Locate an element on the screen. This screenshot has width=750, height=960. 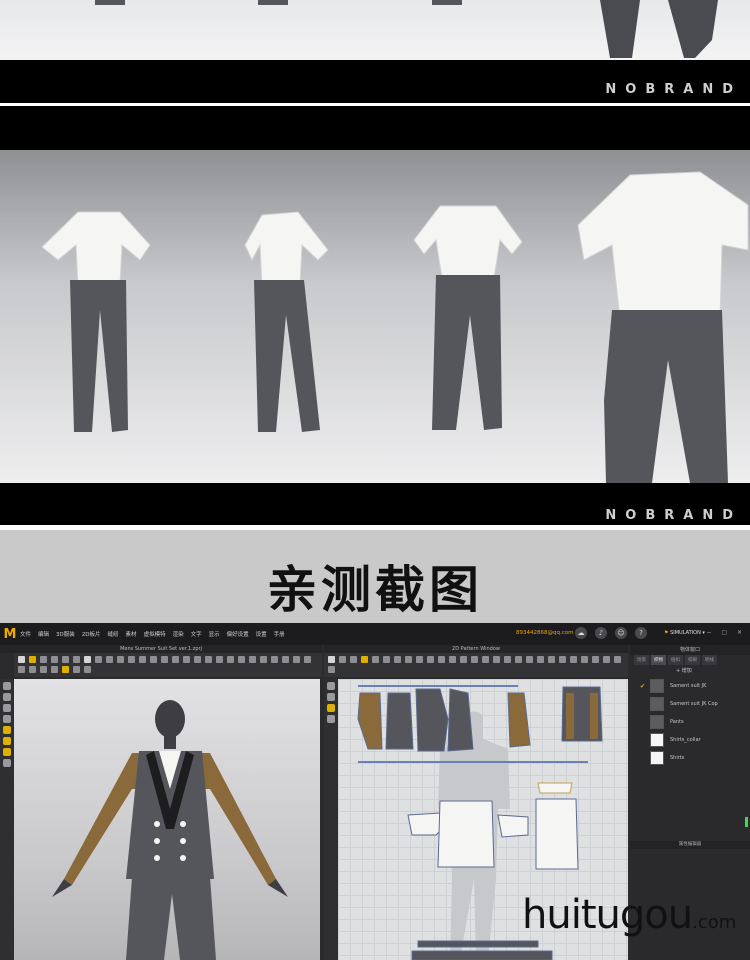
add-fabric-button: + 增加 is located at coordinates (690, 671).